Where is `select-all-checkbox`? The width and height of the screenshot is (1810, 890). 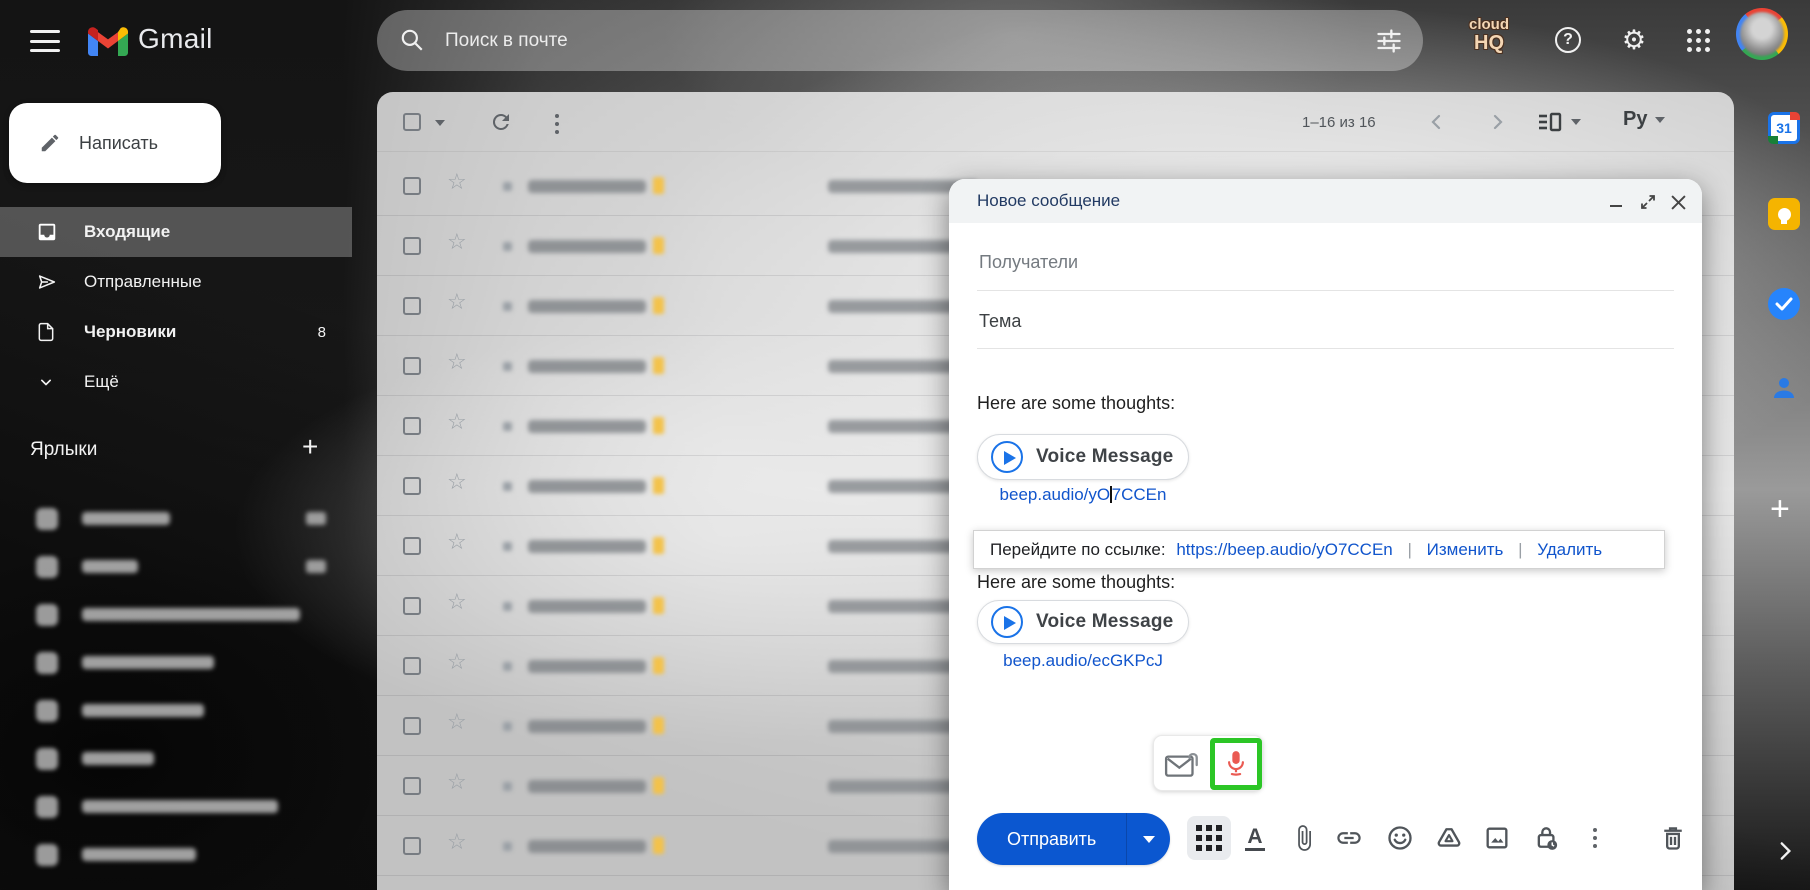
select-all-checkbox is located at coordinates (412, 122).